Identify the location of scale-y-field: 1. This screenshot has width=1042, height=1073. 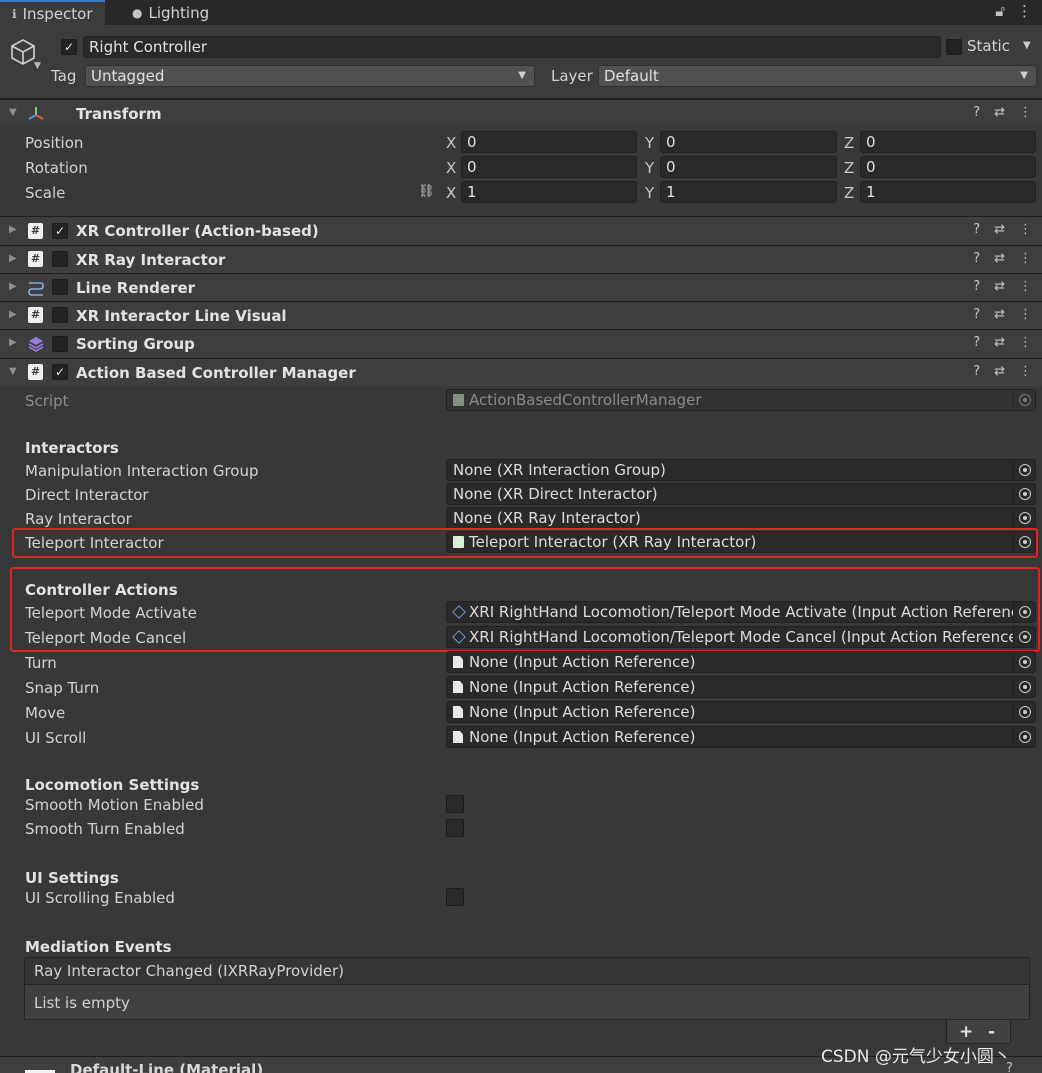
(748, 192).